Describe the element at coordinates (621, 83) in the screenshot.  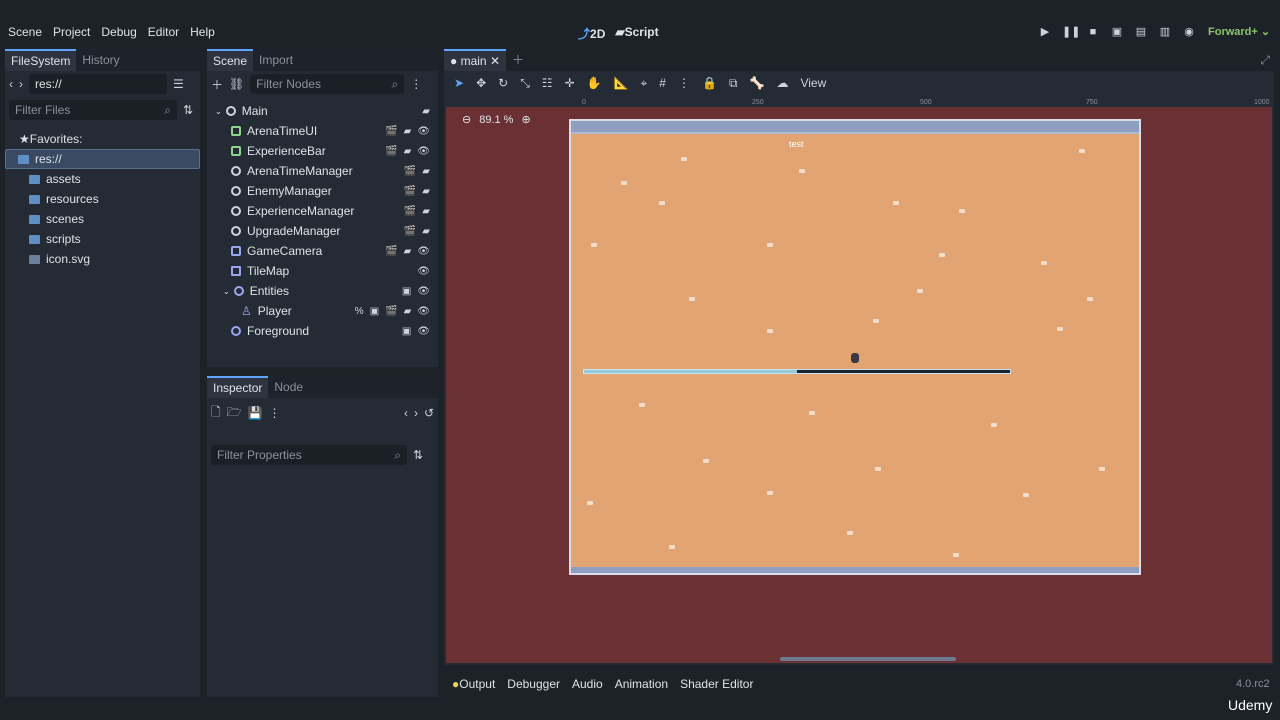
I see `ruler-tool-icon: 📐` at that location.